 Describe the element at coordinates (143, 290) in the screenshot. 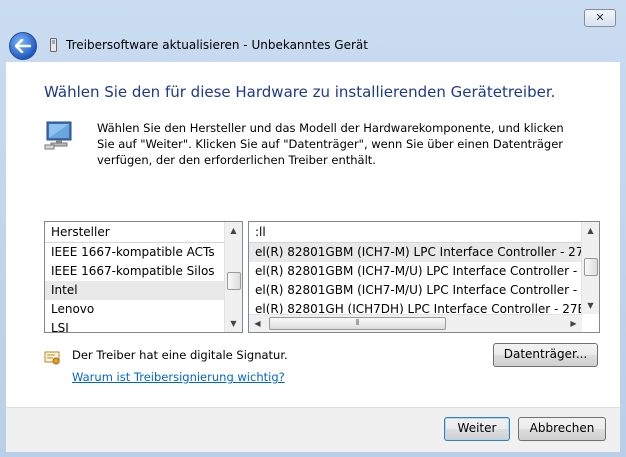

I see `manufacturer-item-selected: Intel` at that location.